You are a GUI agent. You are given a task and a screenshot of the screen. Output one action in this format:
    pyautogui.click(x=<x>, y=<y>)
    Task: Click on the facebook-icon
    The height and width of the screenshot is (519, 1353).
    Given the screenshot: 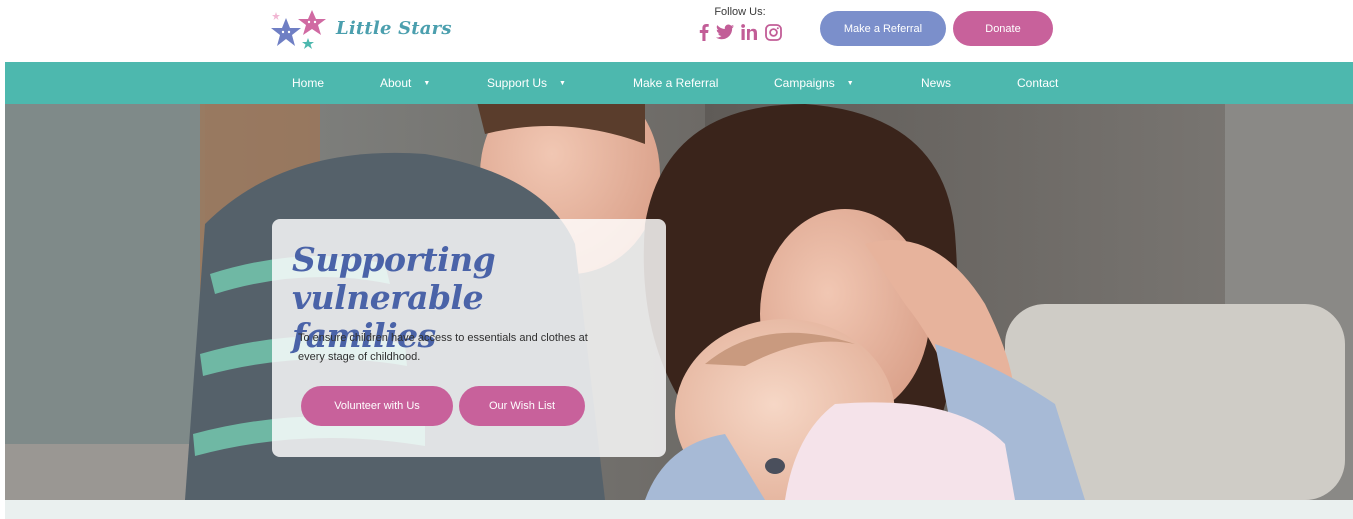 What is the action you would take?
    pyautogui.click(x=704, y=32)
    